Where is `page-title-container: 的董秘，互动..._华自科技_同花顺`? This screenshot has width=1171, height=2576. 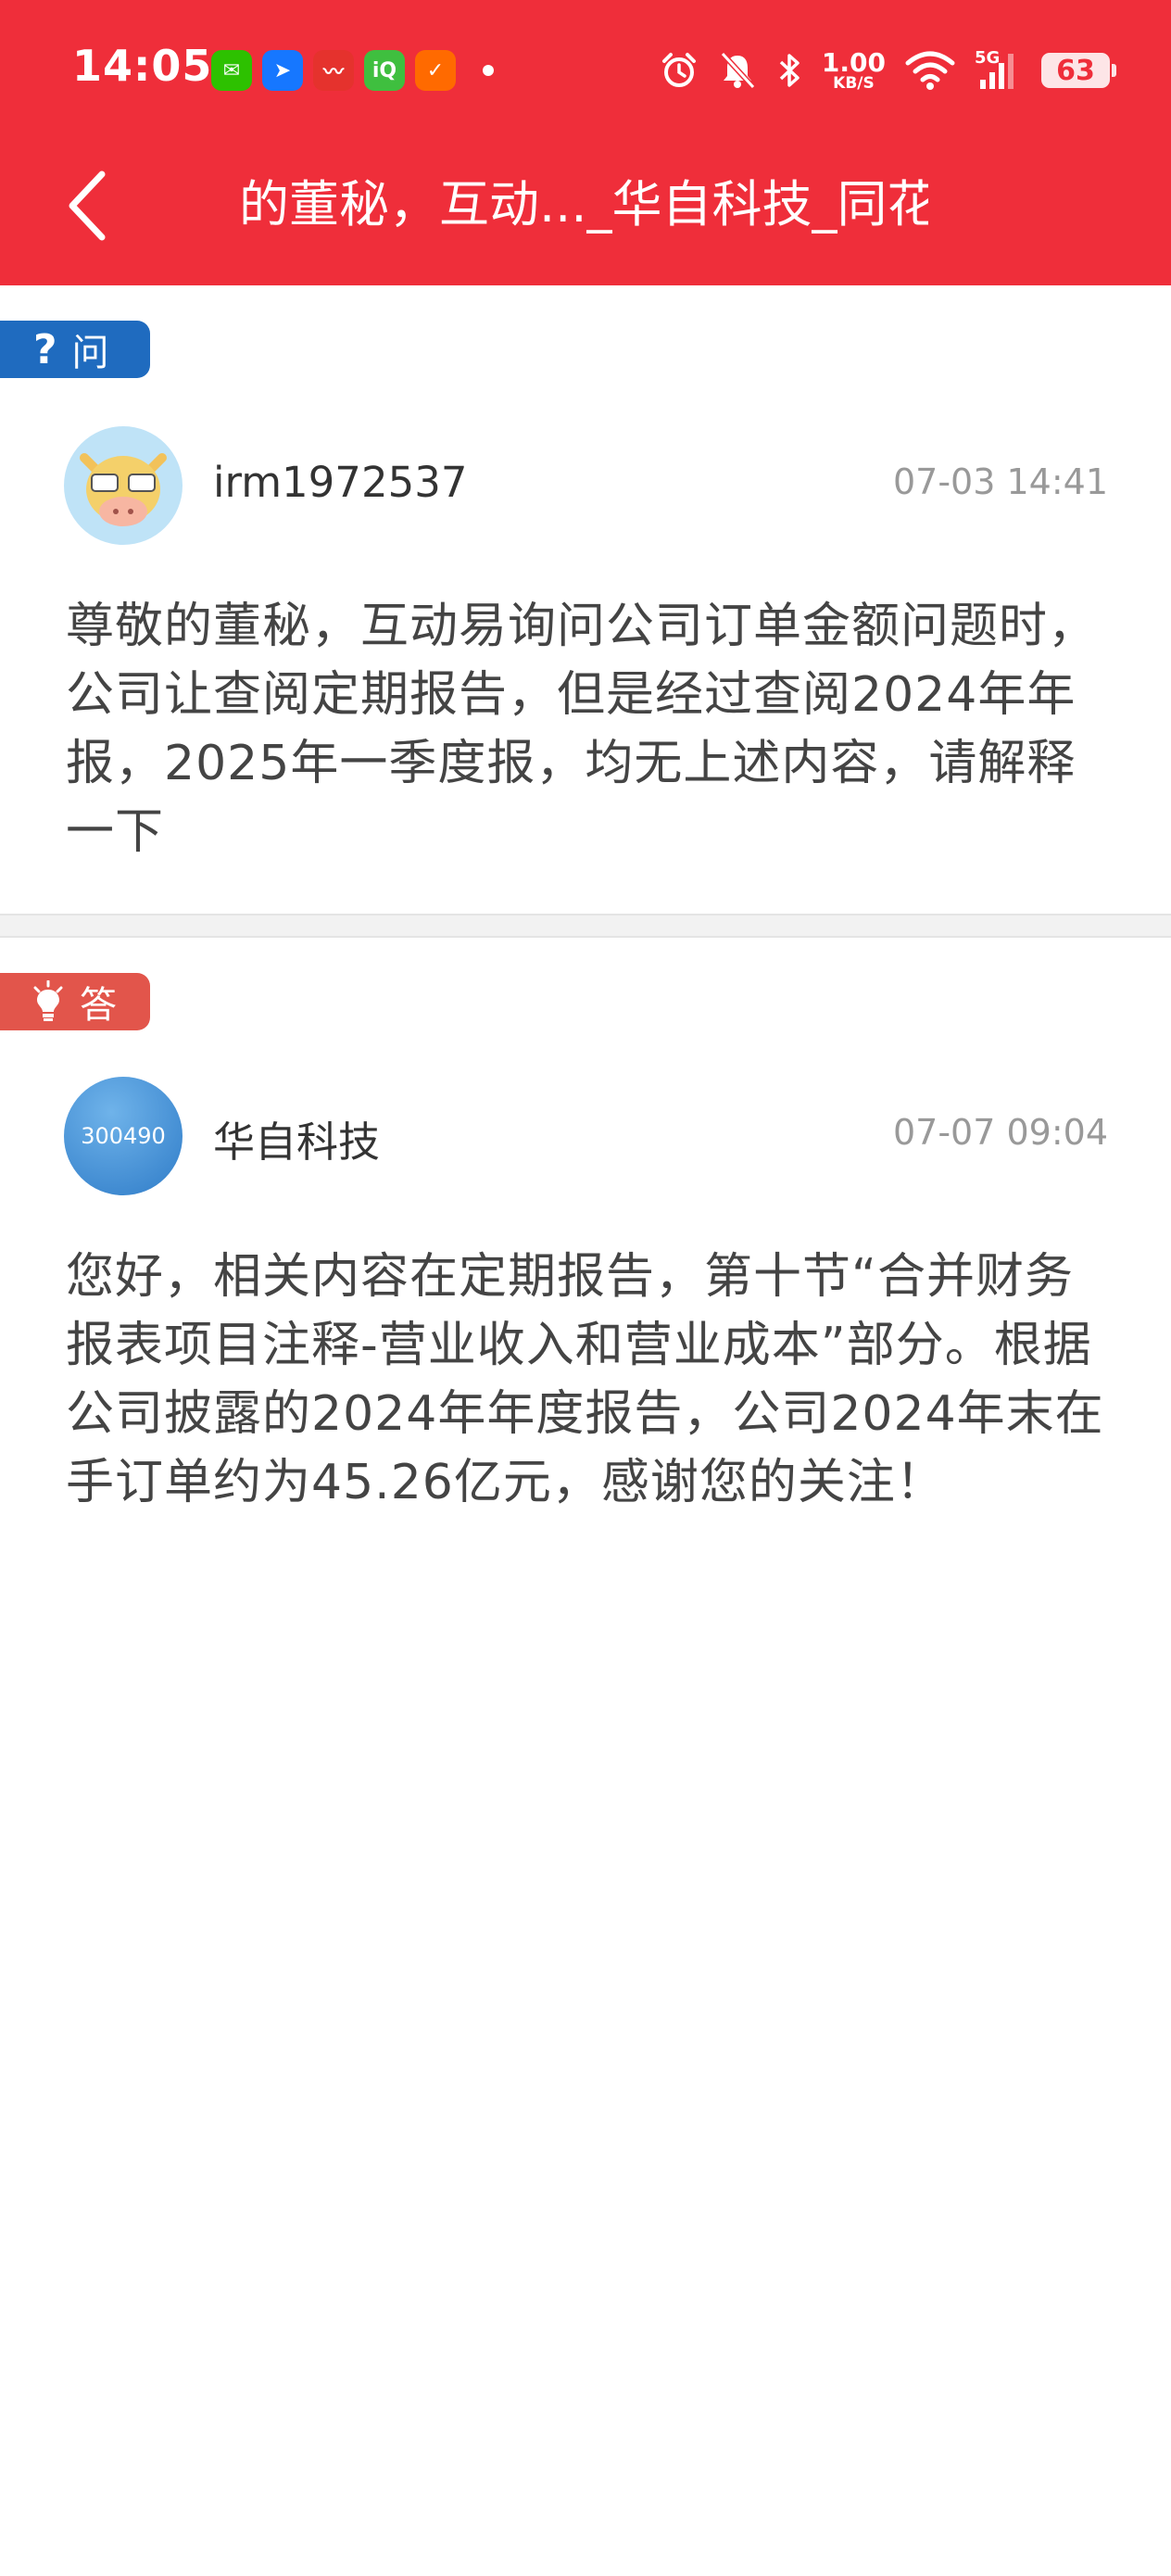
page-title-container: 的董秘，互动..._华自科技_同花顺 is located at coordinates (584, 205).